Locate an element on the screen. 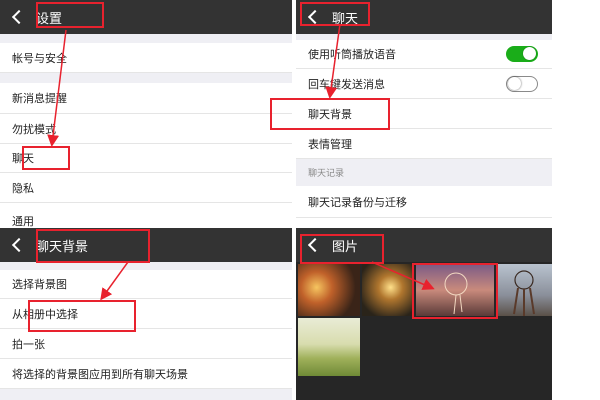 The width and height of the screenshot is (600, 400). earpiece-toggle is located at coordinates (522, 54).